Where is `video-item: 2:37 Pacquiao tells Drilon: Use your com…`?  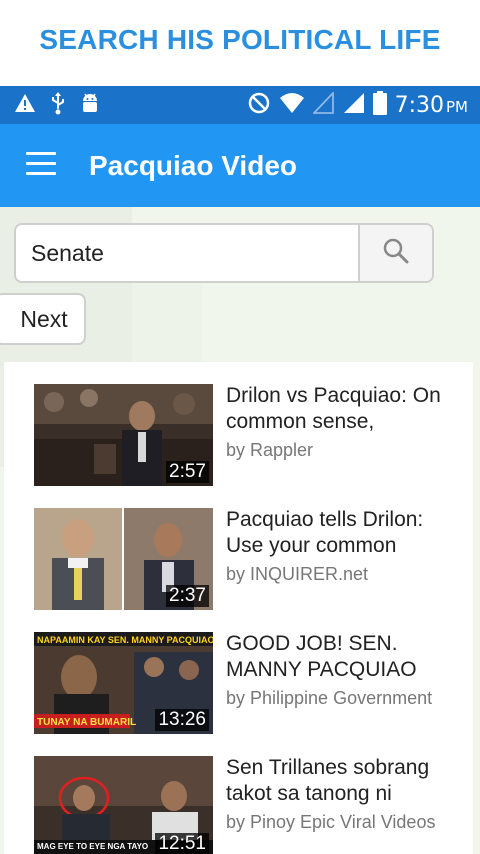
video-item: 2:37 Pacquiao tells Drilon: Use your com… is located at coordinates (238, 548).